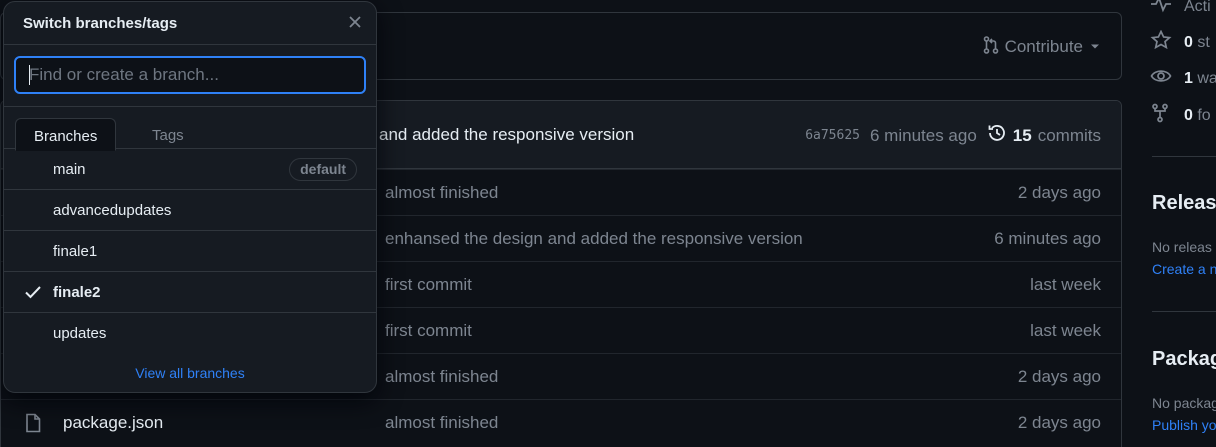 The width and height of the screenshot is (1216, 447). Describe the element at coordinates (77, 292) in the screenshot. I see `branch-name: finale2` at that location.